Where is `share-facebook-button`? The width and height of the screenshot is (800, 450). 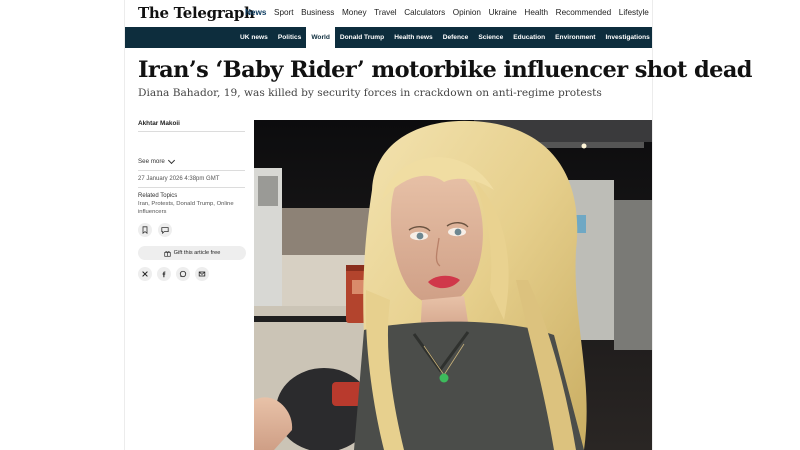 share-facebook-button is located at coordinates (164, 274).